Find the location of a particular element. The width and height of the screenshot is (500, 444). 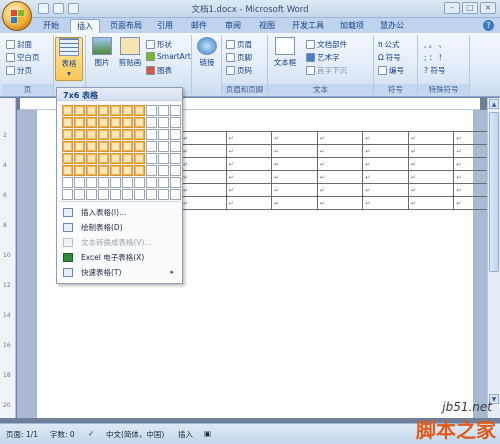

word-count: 字数: 0 is located at coordinates (62, 434).